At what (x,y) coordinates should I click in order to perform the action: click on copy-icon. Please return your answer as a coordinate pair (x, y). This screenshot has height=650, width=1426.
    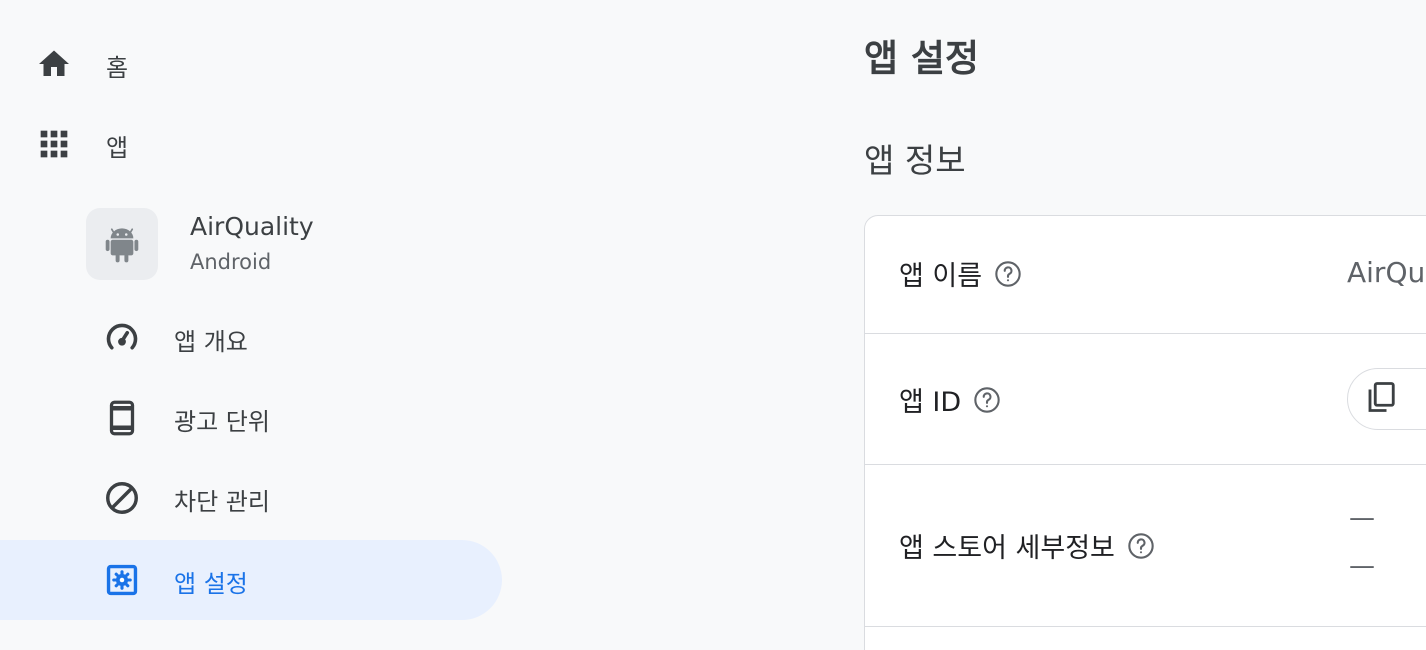
    Looking at the image, I should click on (1382, 399).